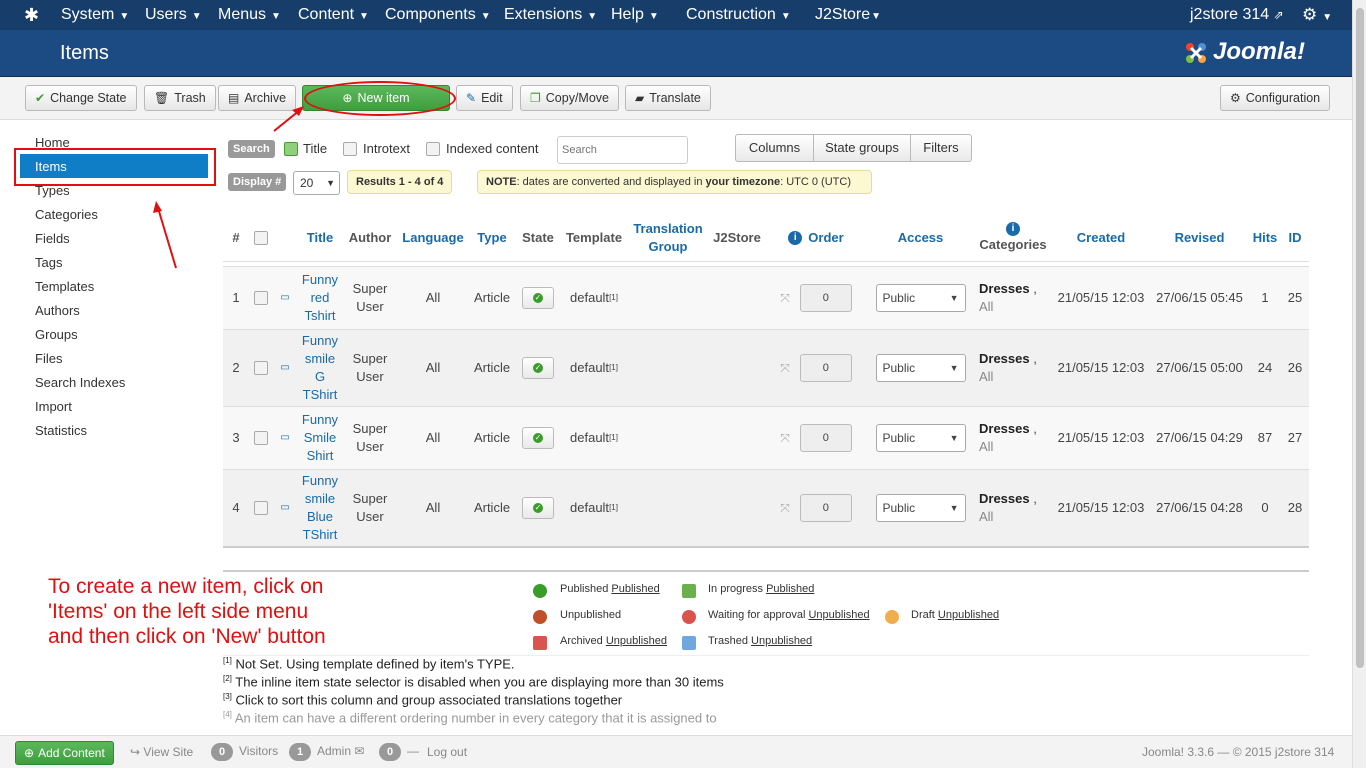 This screenshot has width=1366, height=768. I want to click on menu-users: Users ▼, so click(173, 15).